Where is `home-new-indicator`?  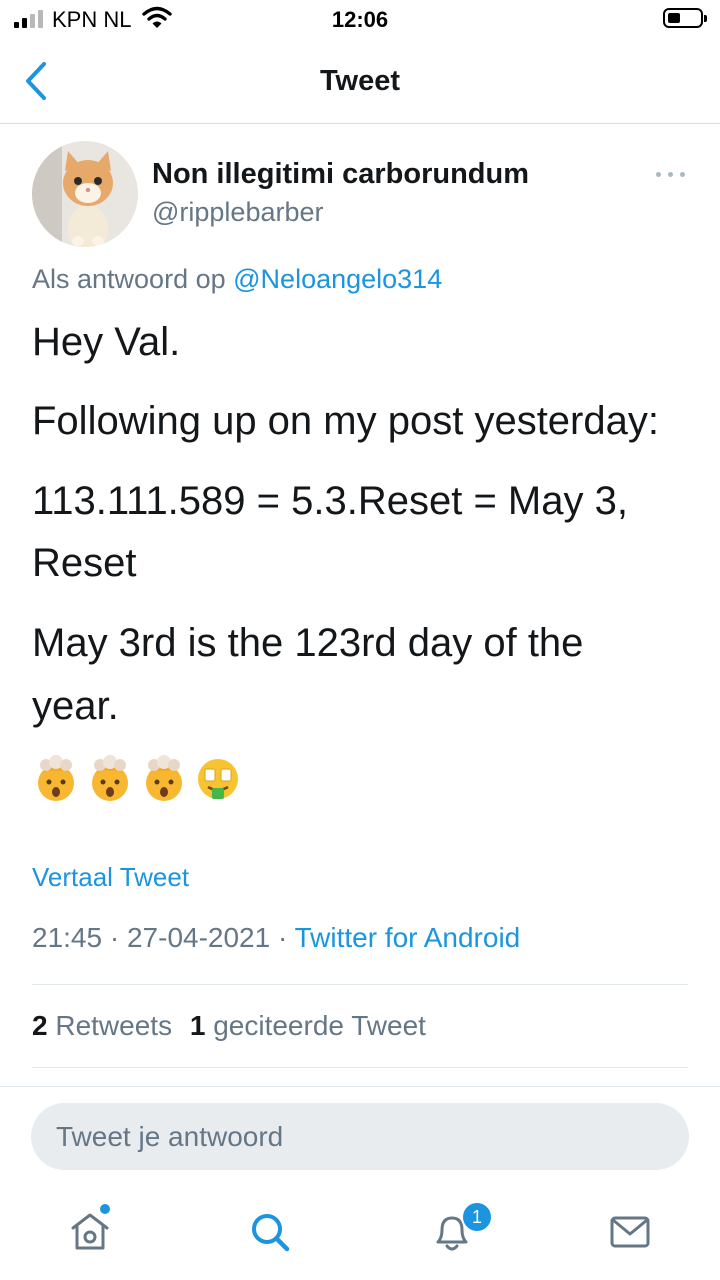 home-new-indicator is located at coordinates (105, 1209).